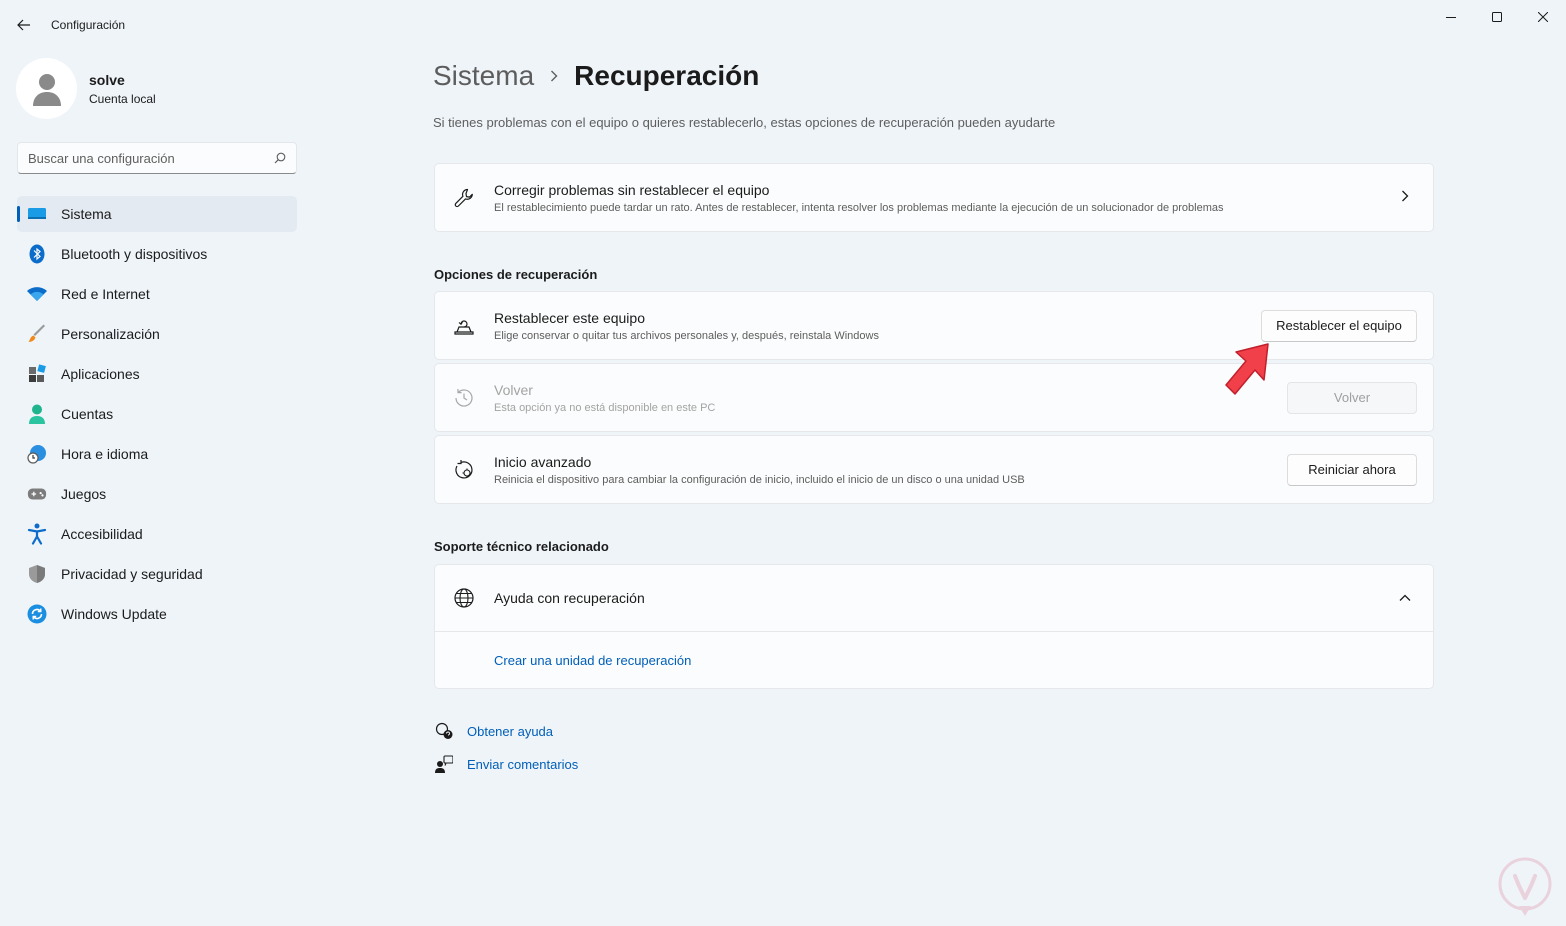 This screenshot has width=1566, height=926. What do you see at coordinates (464, 598) in the screenshot?
I see `globe-icon` at bounding box center [464, 598].